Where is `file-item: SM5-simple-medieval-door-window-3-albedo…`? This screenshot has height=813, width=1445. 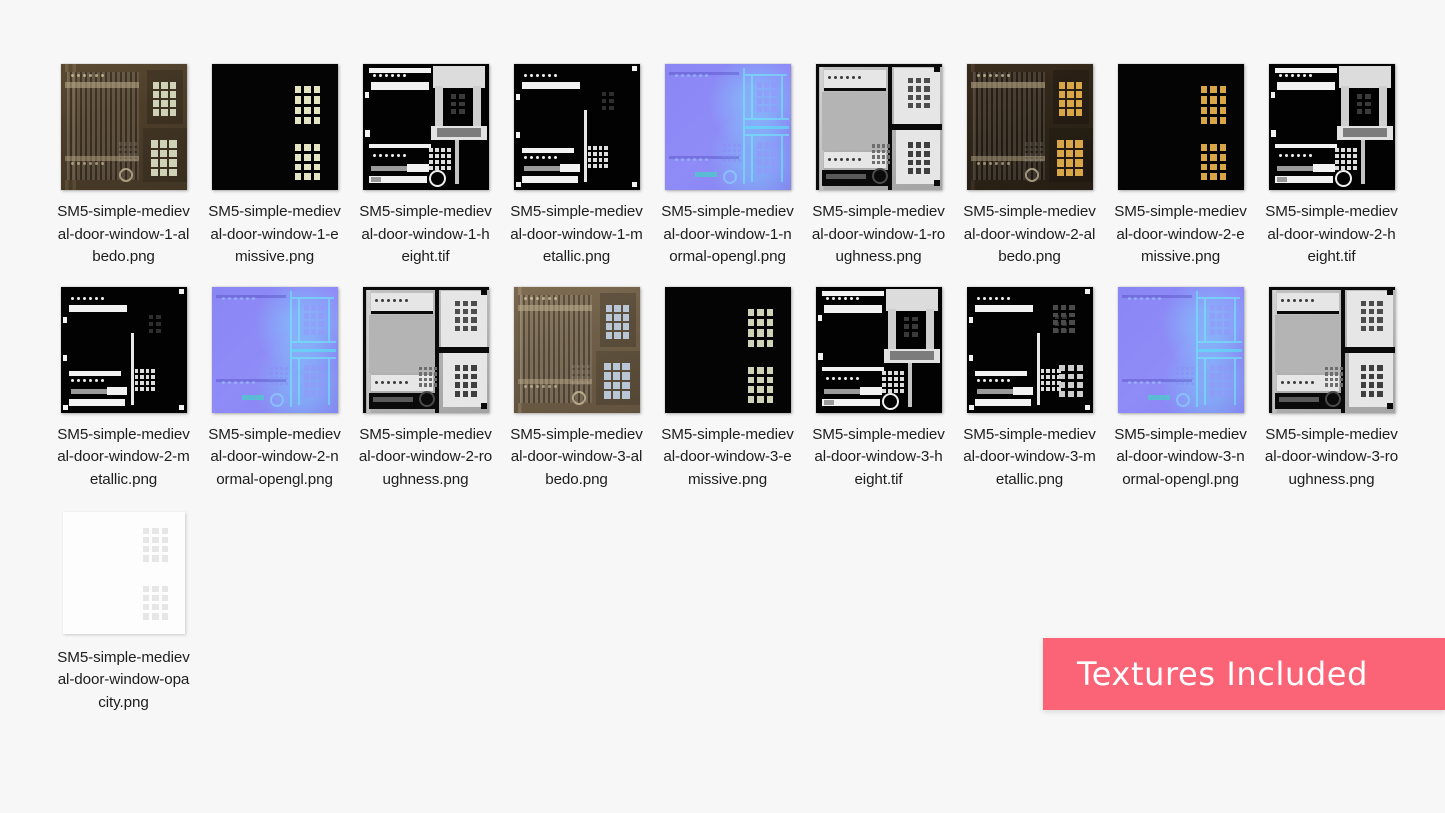
file-item: SM5-simple-medieval-door-window-3-albedo… is located at coordinates (576, 389).